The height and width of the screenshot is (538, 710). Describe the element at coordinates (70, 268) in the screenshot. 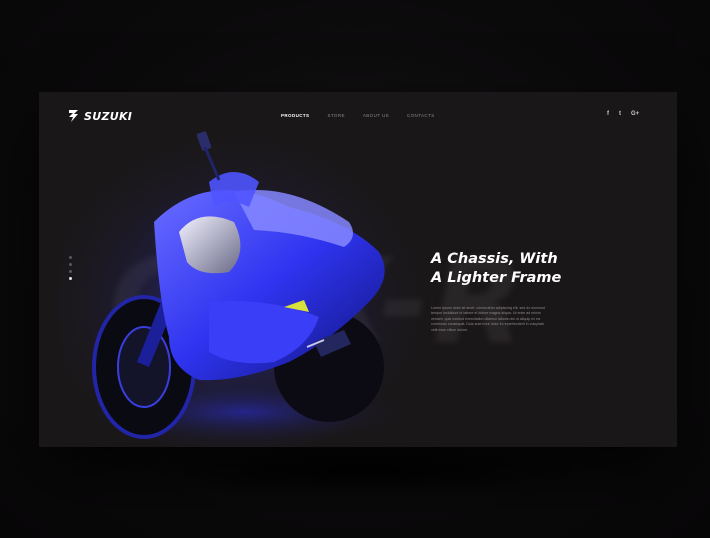

I see `slider-pagination` at that location.